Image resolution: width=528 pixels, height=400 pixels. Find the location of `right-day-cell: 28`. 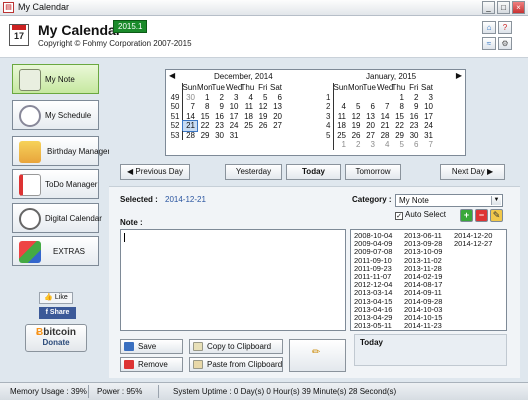

right-day-cell: 28 is located at coordinates (384, 136).